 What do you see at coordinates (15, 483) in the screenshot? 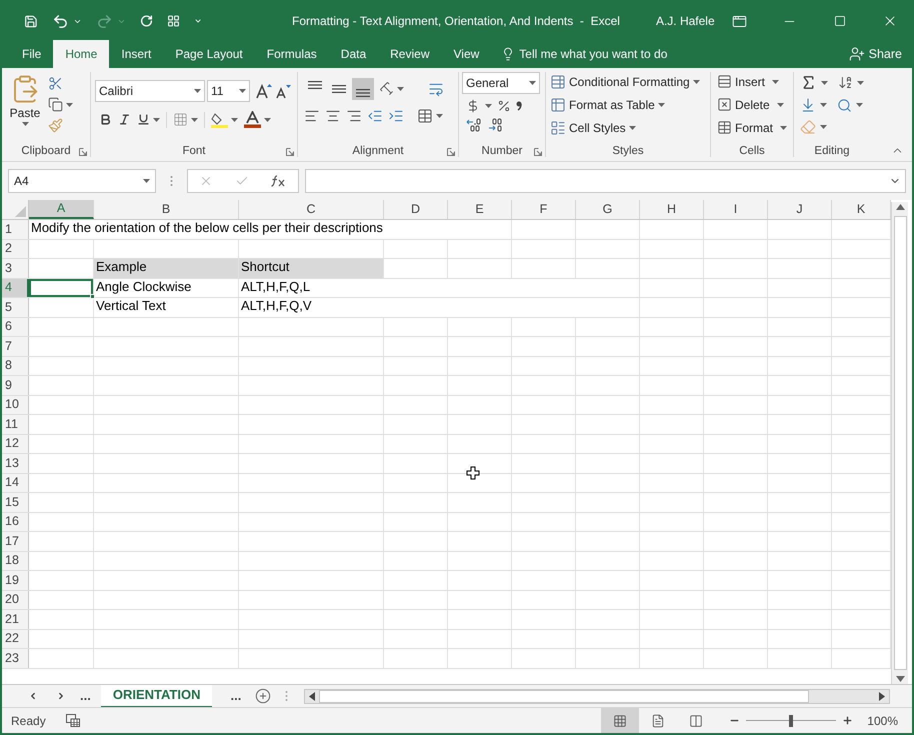
I see `row-header: 14` at bounding box center [15, 483].